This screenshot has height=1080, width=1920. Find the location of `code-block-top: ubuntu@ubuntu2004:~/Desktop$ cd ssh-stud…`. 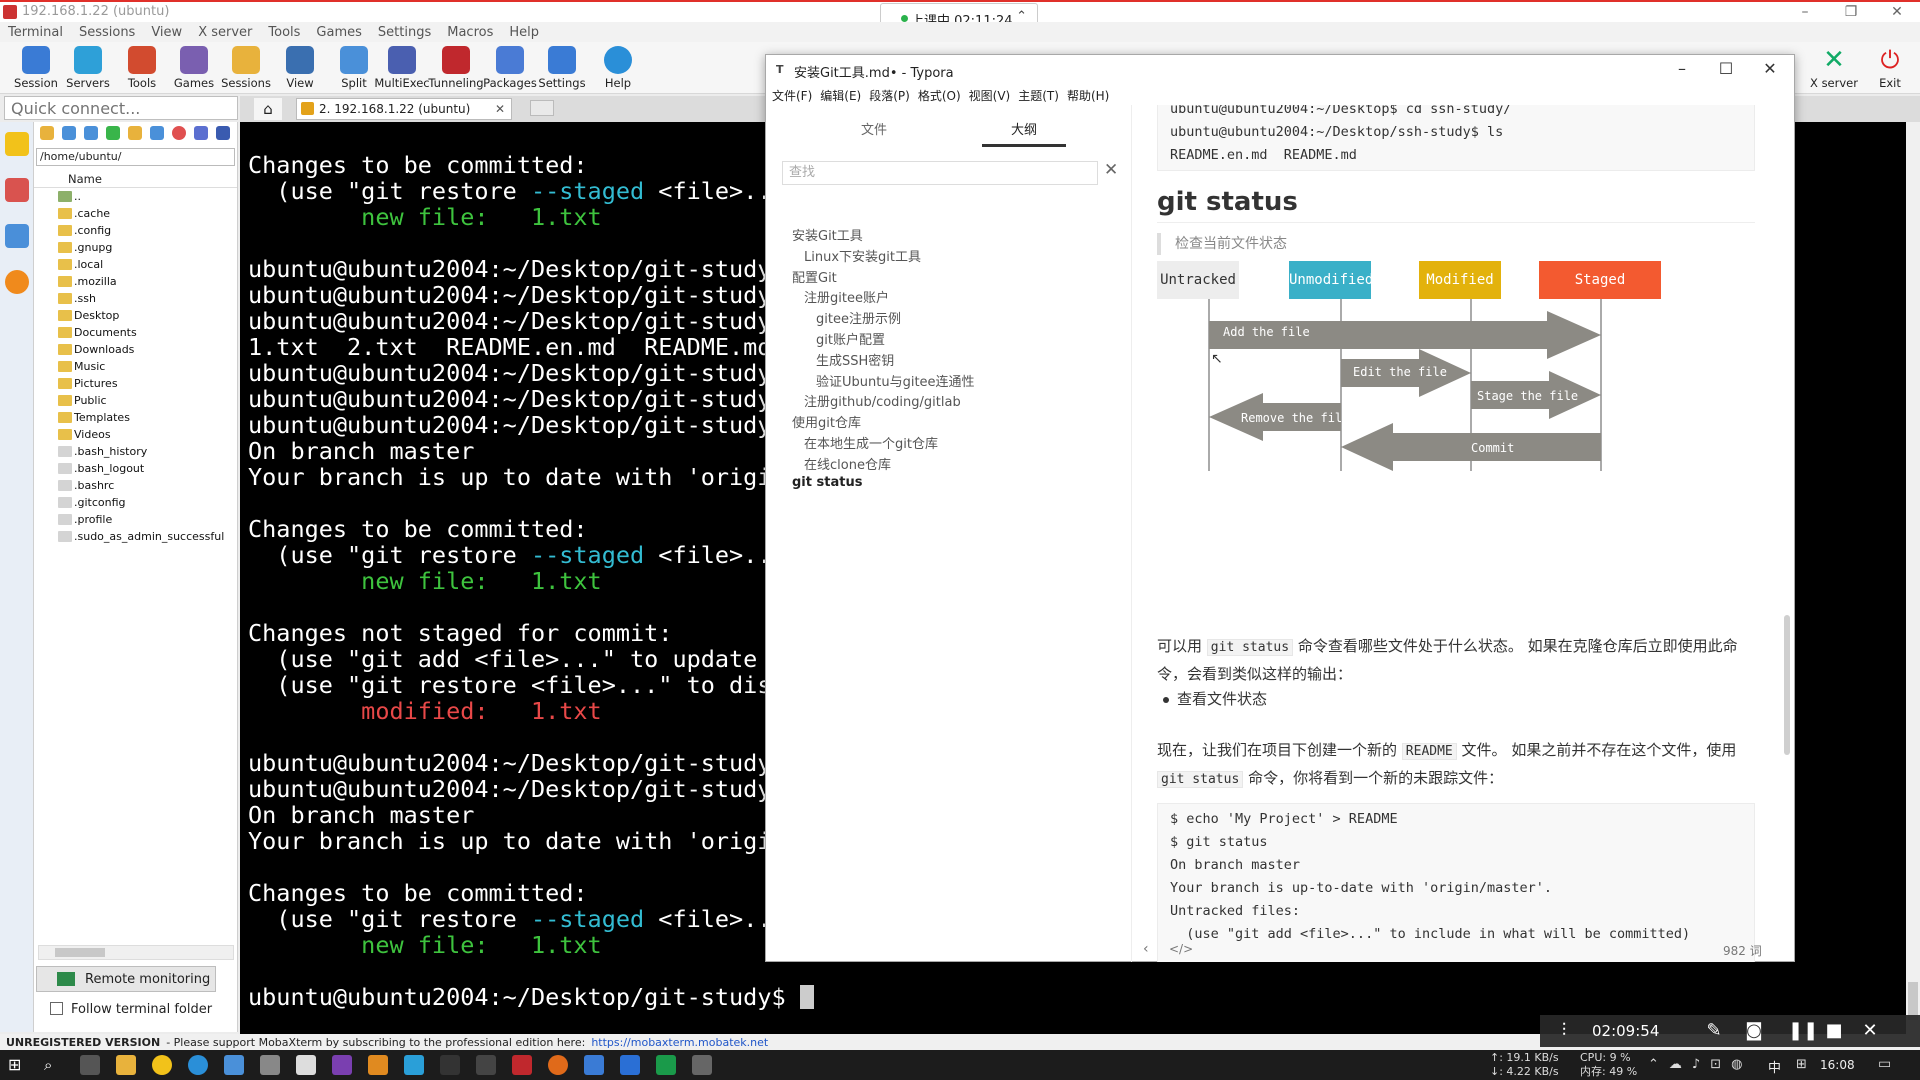

code-block-top: ubuntu@ubuntu2004:~/Desktop$ cd ssh-stud… is located at coordinates (1456, 138).